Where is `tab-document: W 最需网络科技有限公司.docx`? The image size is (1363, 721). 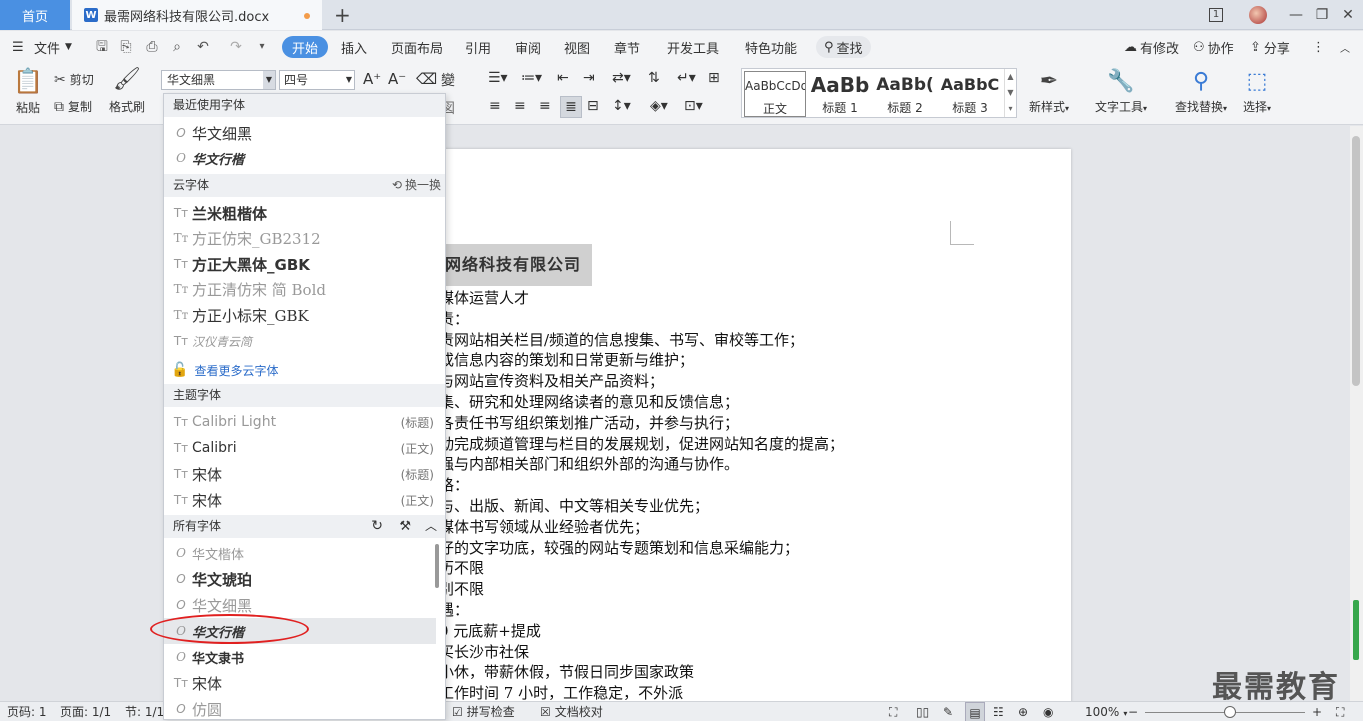 tab-document: W 最需网络科技有限公司.docx is located at coordinates (197, 15).